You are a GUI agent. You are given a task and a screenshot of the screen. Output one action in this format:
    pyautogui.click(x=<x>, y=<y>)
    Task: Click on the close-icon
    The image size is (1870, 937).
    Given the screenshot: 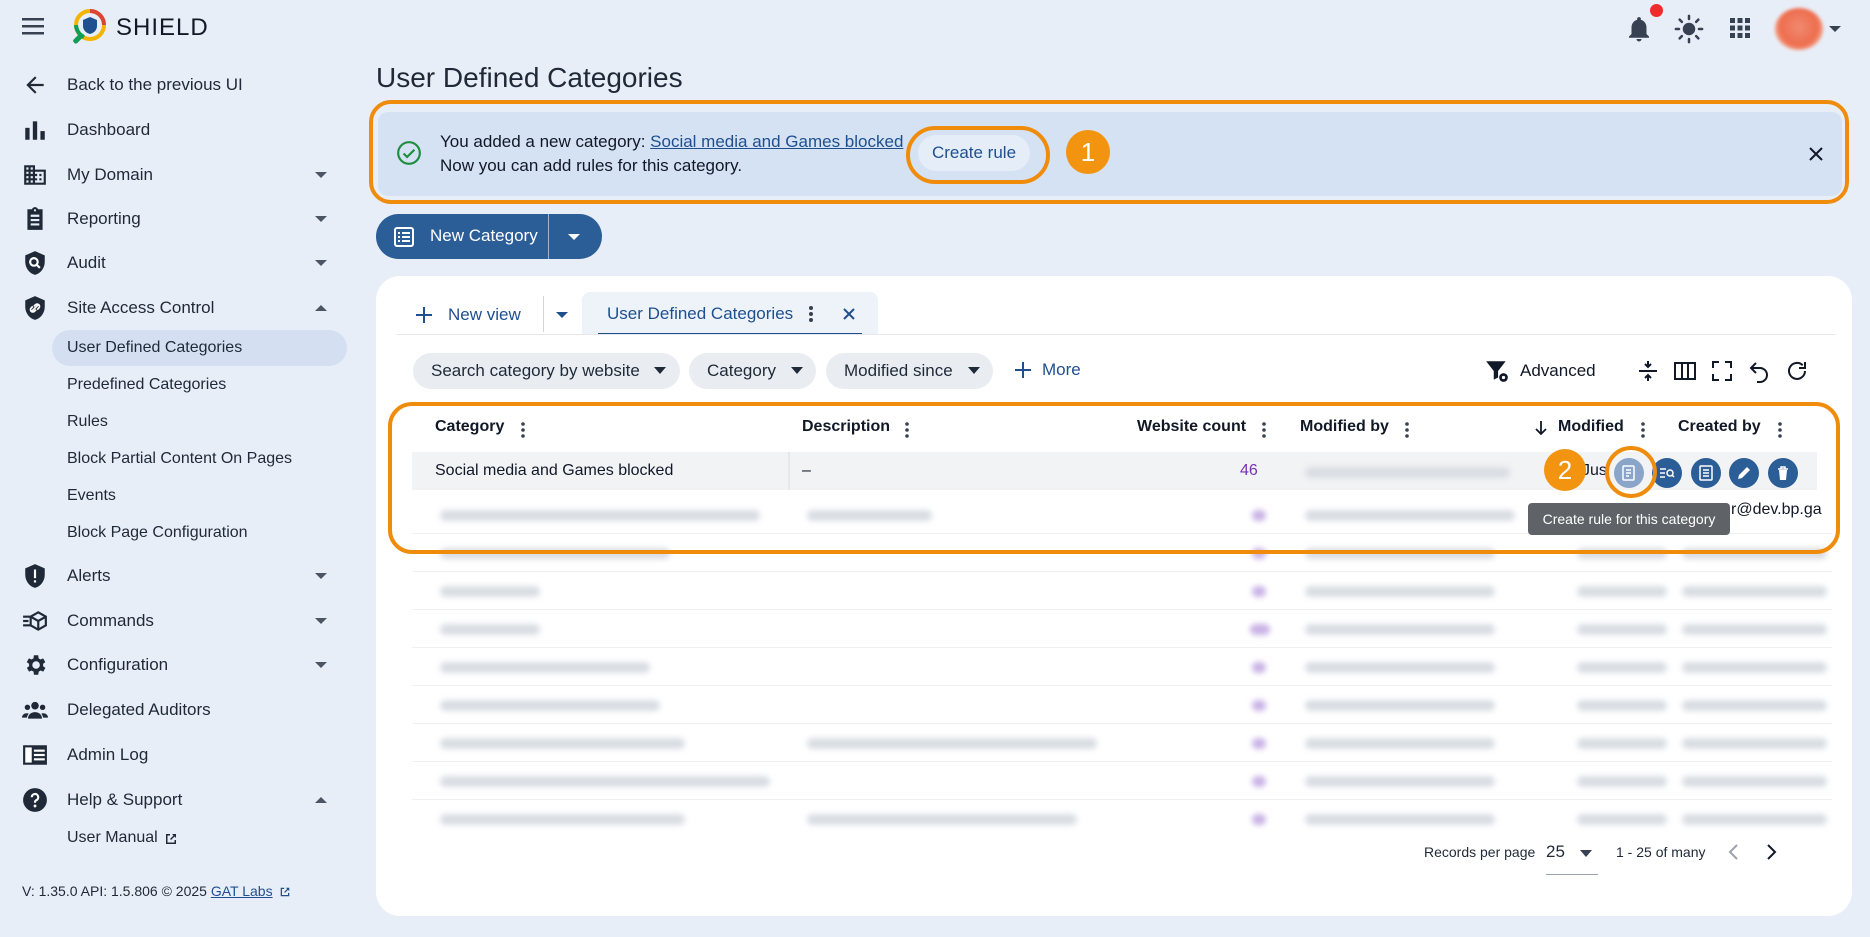 What is the action you would take?
    pyautogui.click(x=849, y=314)
    